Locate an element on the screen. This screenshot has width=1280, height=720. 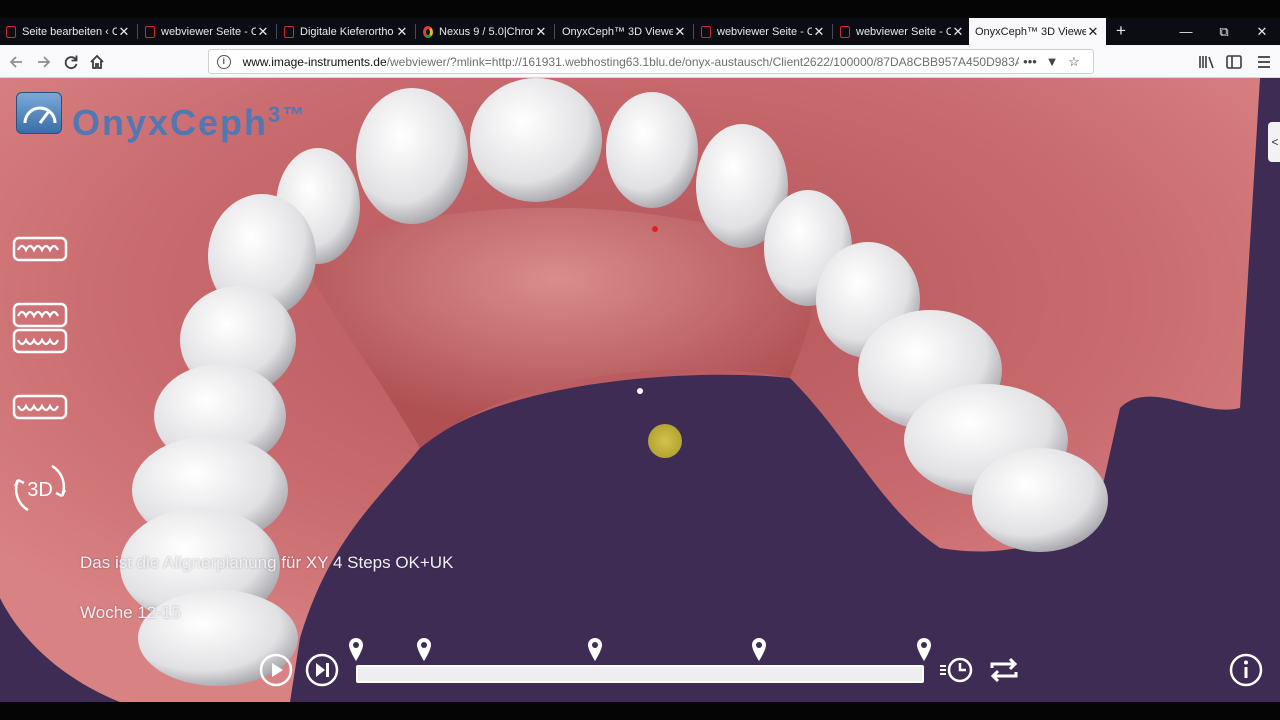
rotate-3d-label: 3D is located at coordinates (40, 490).